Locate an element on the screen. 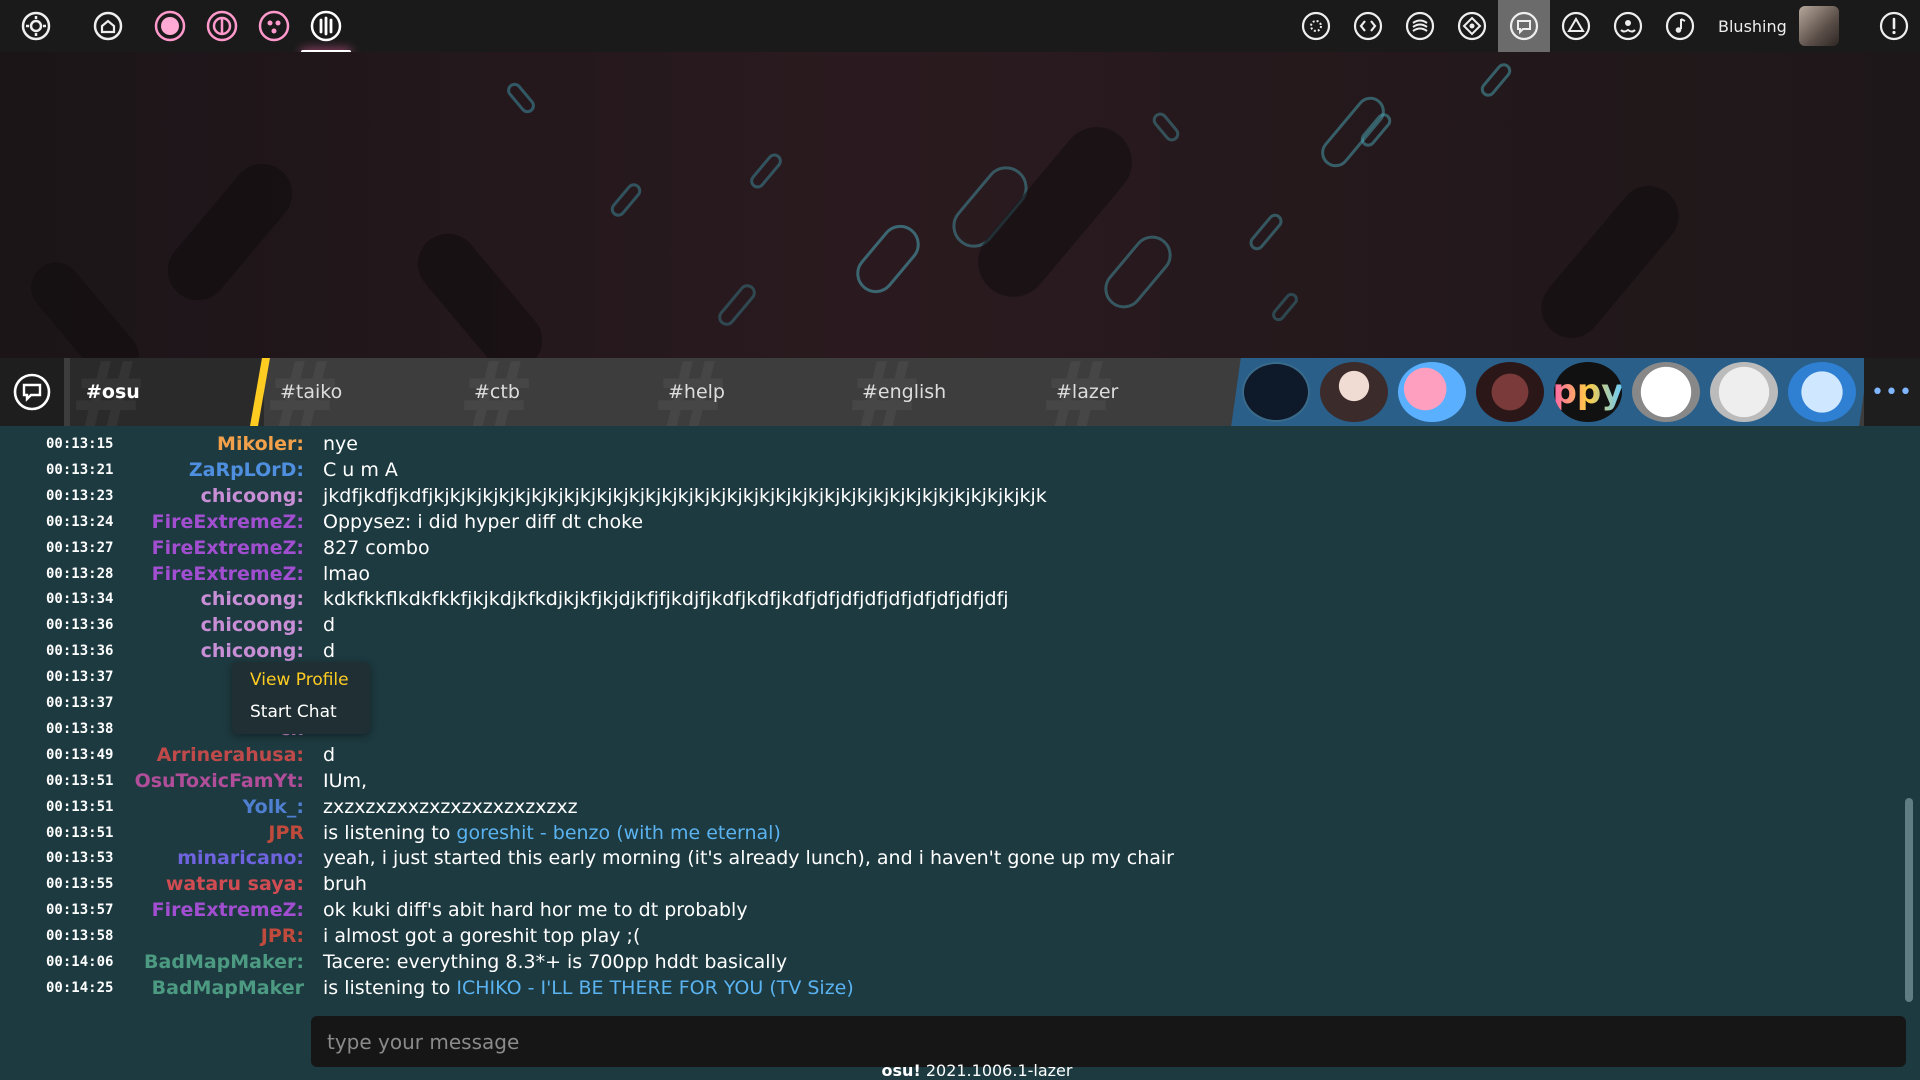 This screenshot has height=1080, width=1920. news-button is located at coordinates (1316, 26).